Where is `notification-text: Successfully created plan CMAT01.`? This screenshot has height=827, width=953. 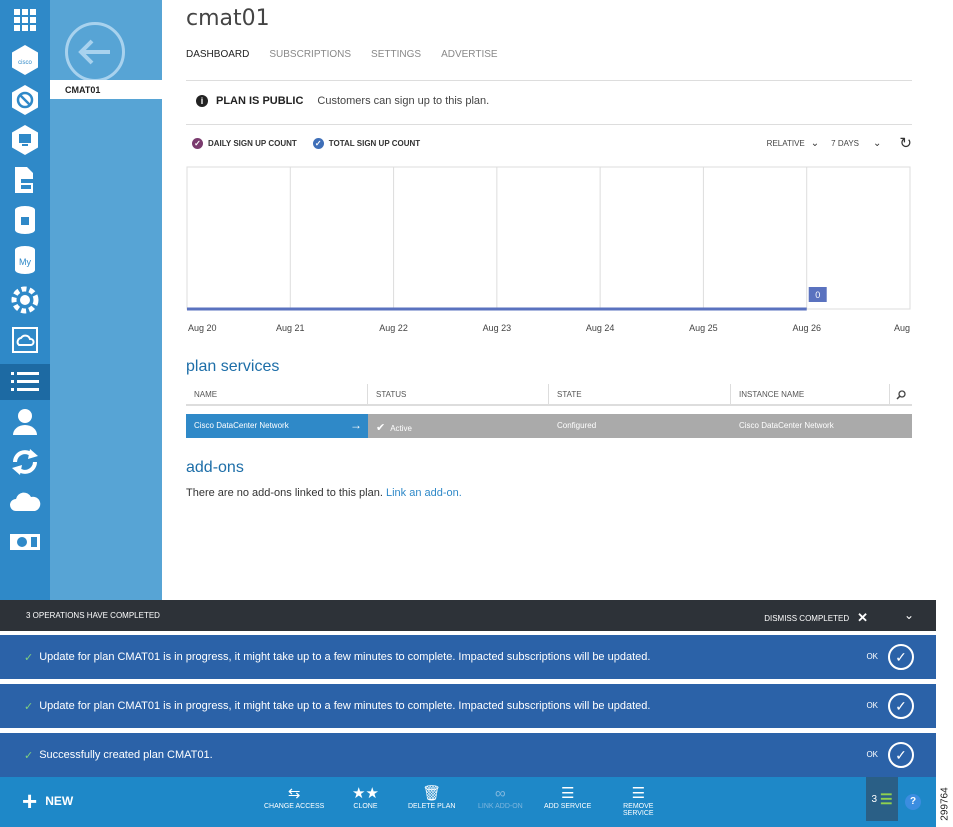 notification-text: Successfully created plan CMAT01. is located at coordinates (126, 755).